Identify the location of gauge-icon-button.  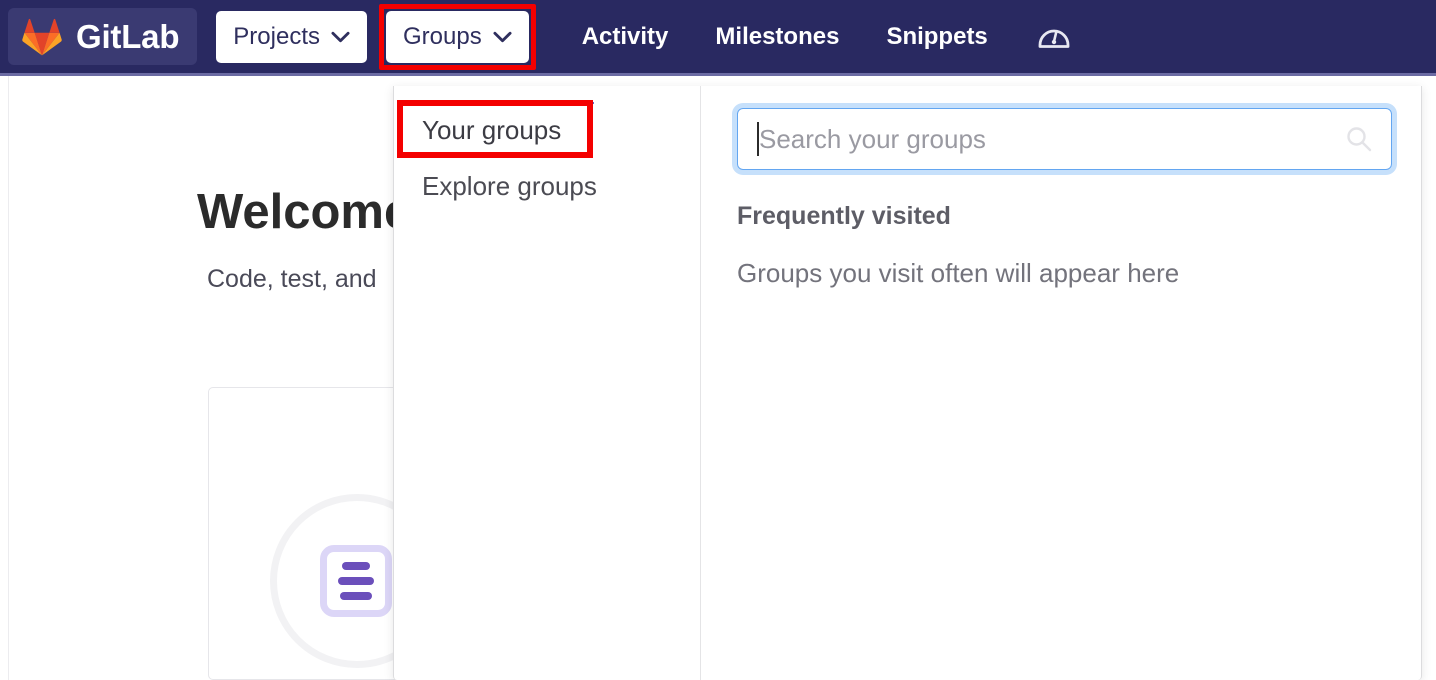
(1054, 37).